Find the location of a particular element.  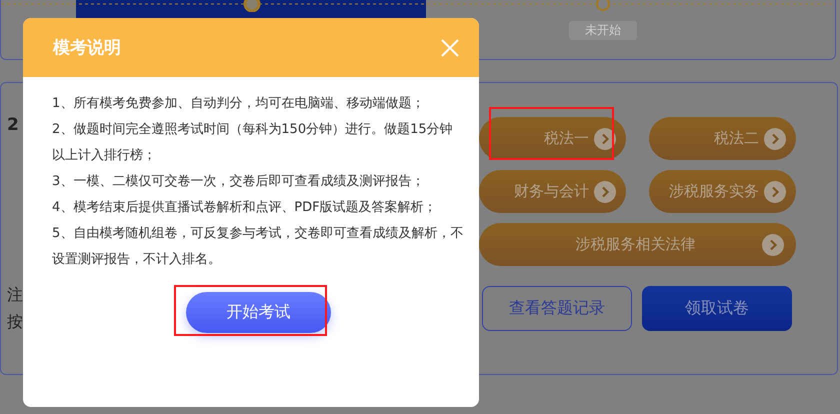

note-text: 按 is located at coordinates (15, 322).